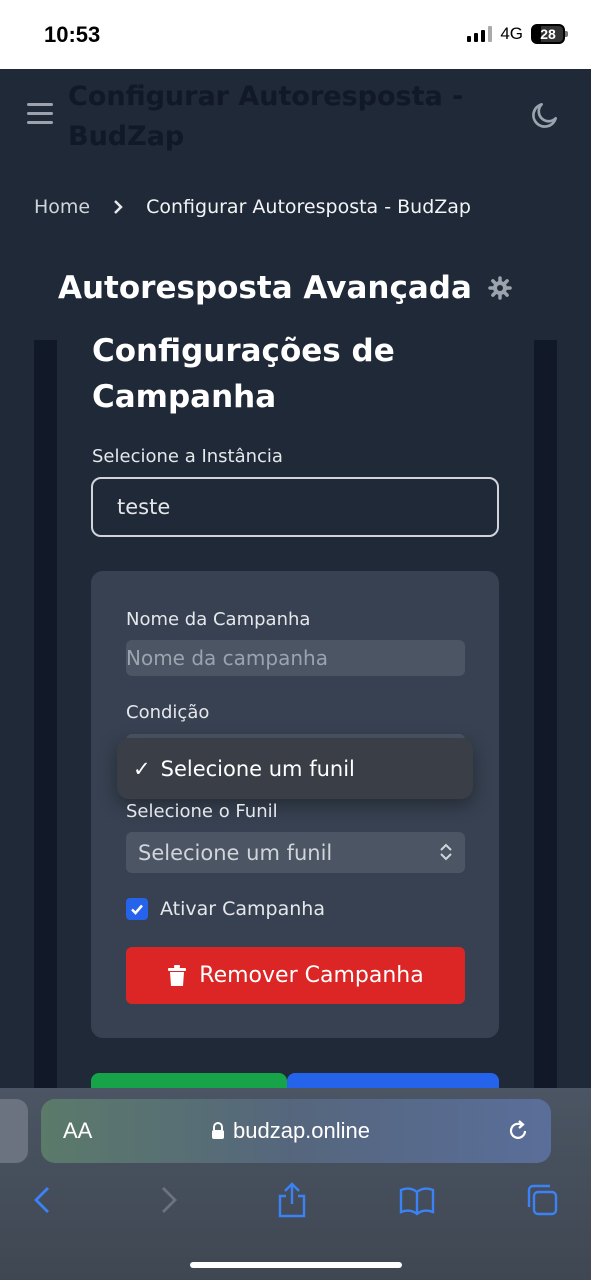 The height and width of the screenshot is (1280, 591). I want to click on dropdown-option-label: Selecione um funil, so click(257, 768).